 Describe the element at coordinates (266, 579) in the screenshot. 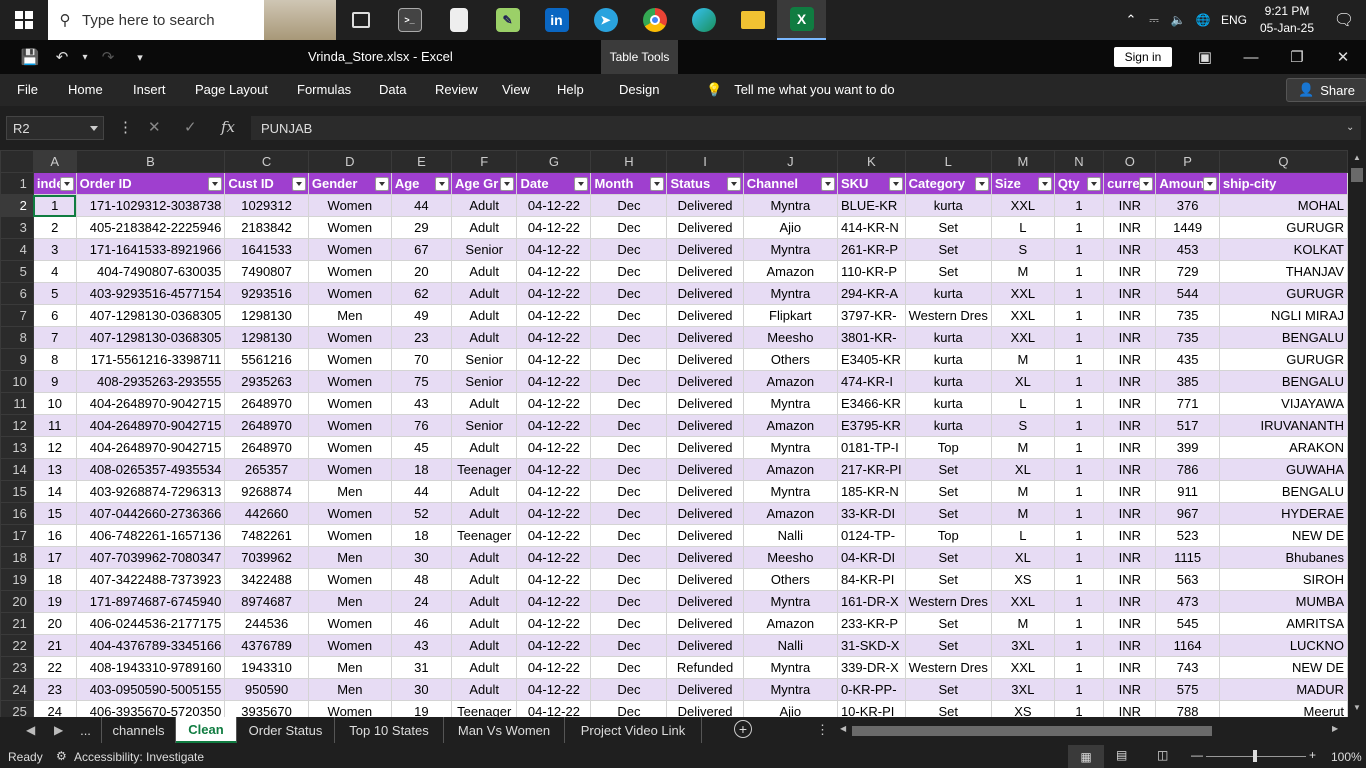

I see `table-cell: 3422488` at that location.